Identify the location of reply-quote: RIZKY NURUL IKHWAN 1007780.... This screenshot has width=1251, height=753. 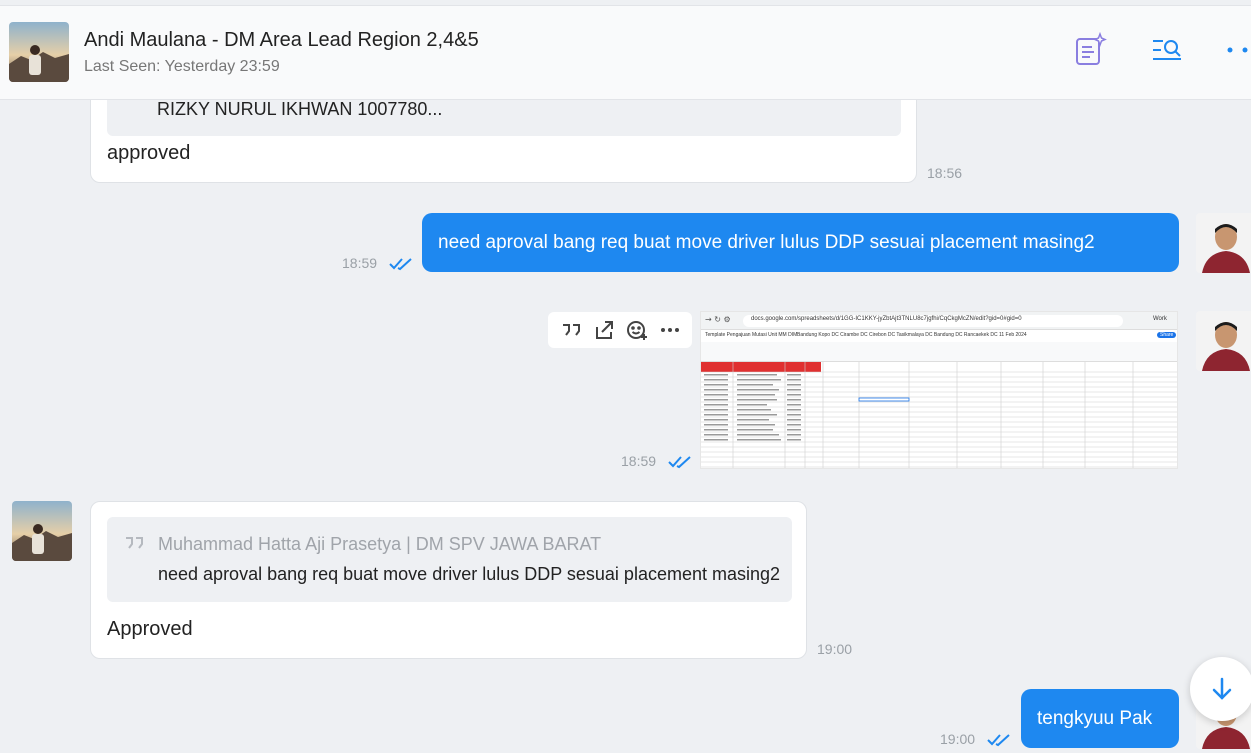
(504, 118).